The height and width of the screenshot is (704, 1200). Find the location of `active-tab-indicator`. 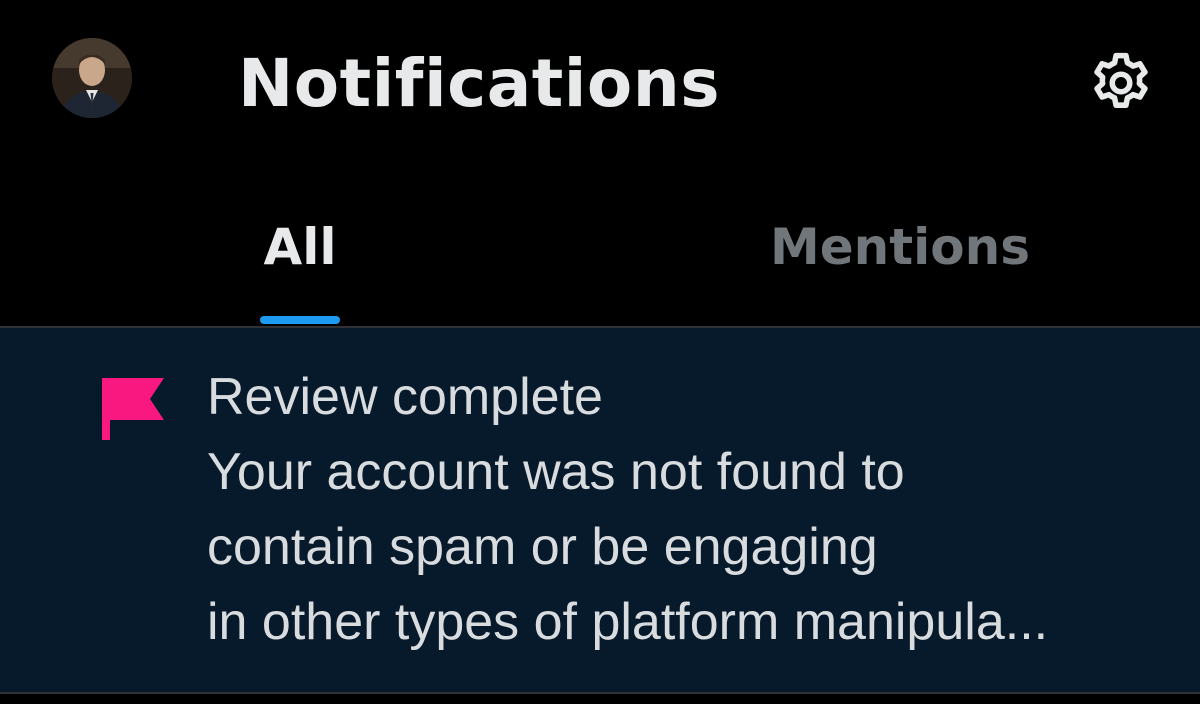

active-tab-indicator is located at coordinates (300, 320).